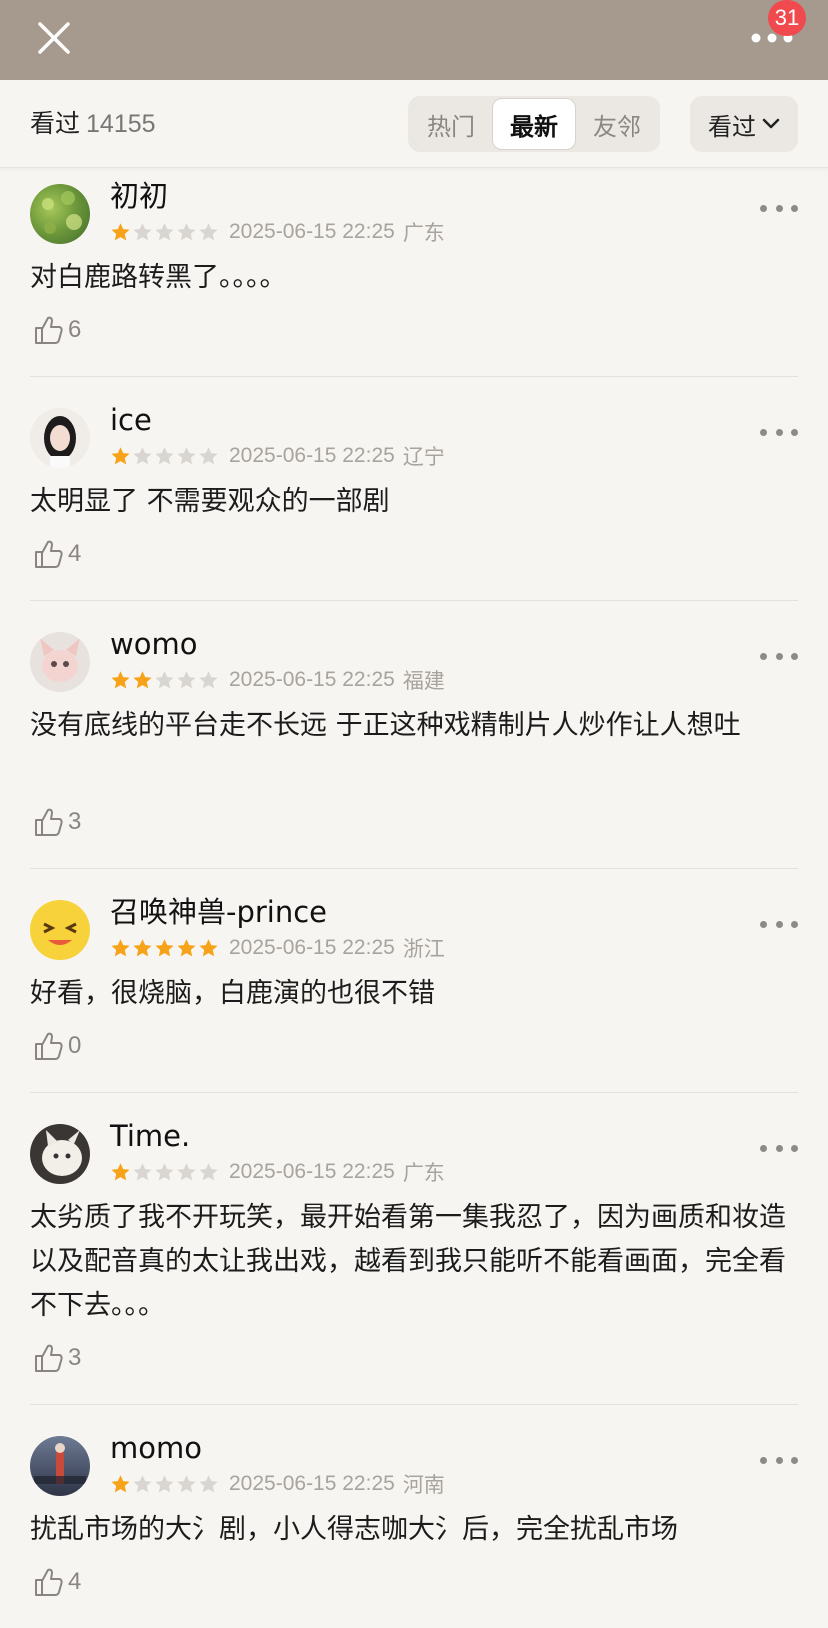 This screenshot has width=828, height=1628. I want to click on comment-text: 扰乱市场的大氵剧，小人得志咖大氵后，完全扰乱市场, so click(354, 1529).